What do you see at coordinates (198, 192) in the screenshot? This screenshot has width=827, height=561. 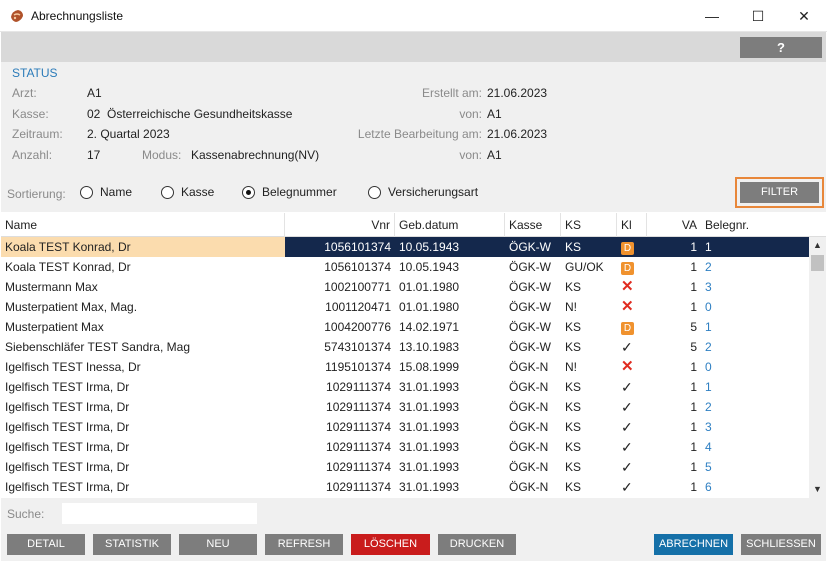 I see `sort-option-label: Kasse` at bounding box center [198, 192].